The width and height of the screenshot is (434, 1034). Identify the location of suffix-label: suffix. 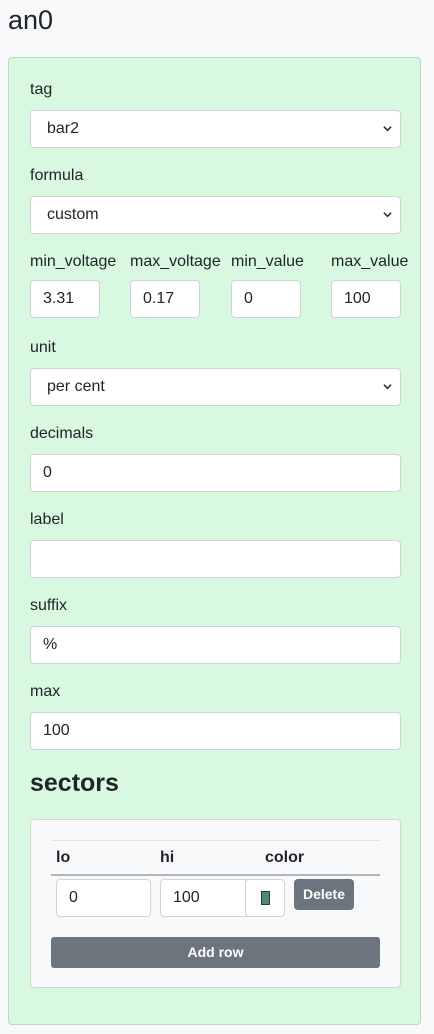
(49, 605).